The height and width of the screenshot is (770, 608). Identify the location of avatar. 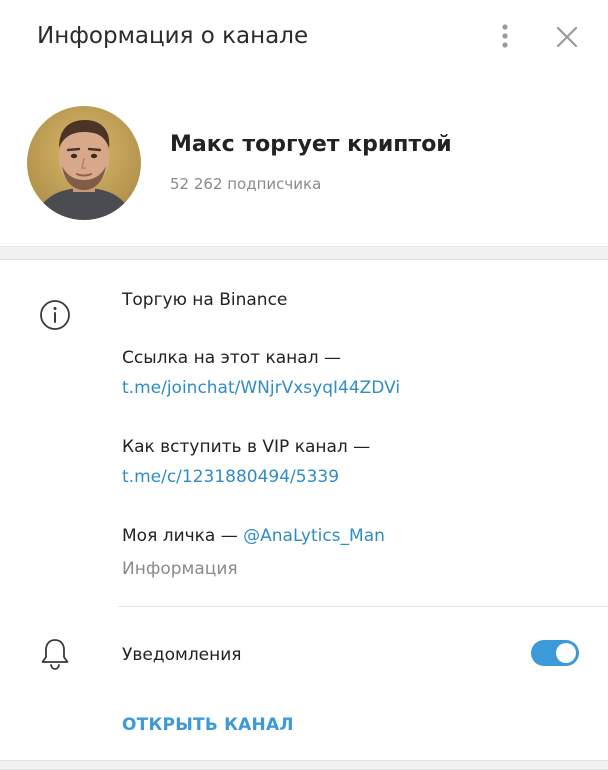
(84, 163).